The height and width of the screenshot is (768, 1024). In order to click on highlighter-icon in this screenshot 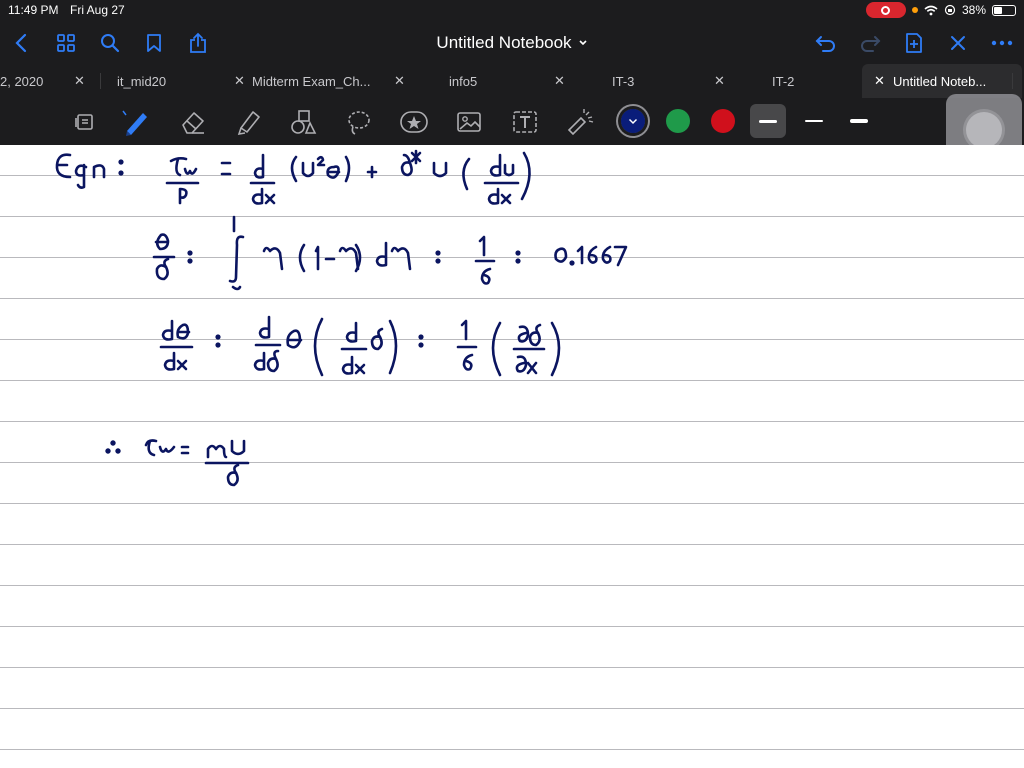, I will do `click(249, 122)`.